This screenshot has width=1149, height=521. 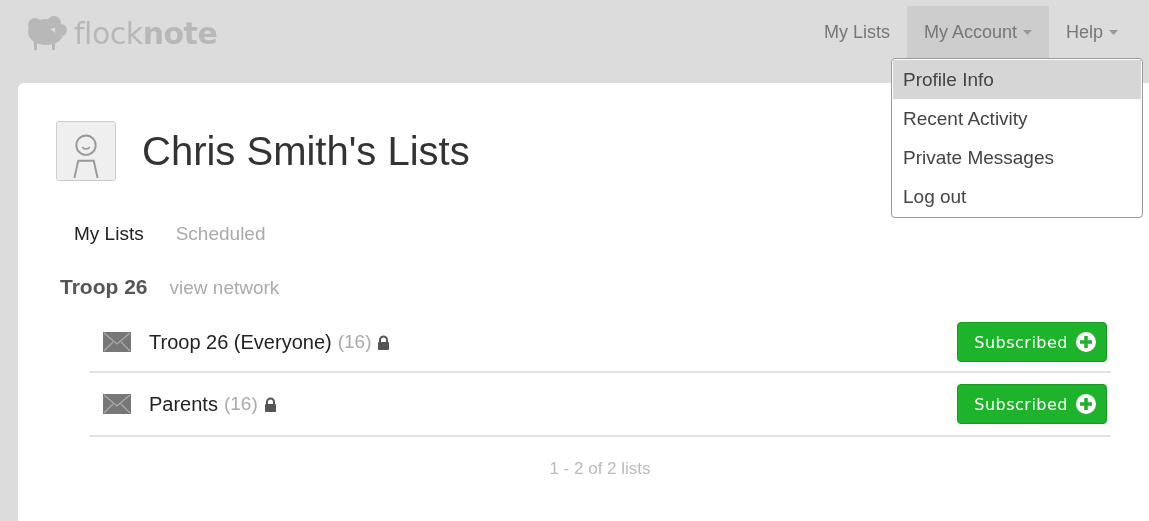 What do you see at coordinates (1017, 196) in the screenshot?
I see `menu-item: Log out` at bounding box center [1017, 196].